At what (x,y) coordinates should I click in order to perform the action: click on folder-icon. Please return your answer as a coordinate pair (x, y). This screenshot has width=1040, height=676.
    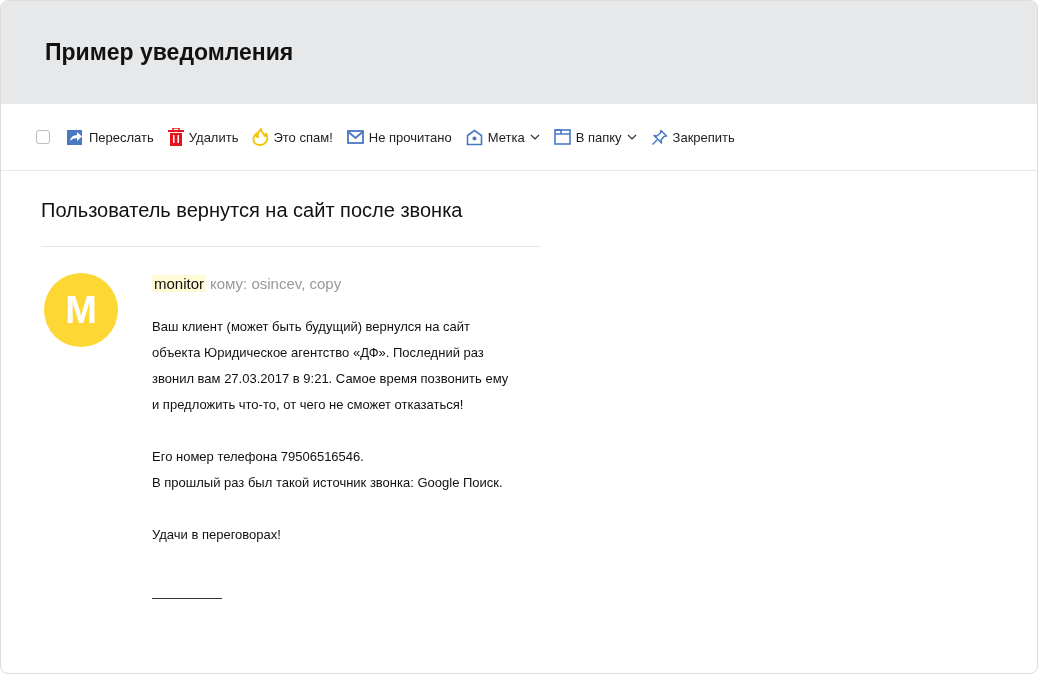
    Looking at the image, I should click on (562, 137).